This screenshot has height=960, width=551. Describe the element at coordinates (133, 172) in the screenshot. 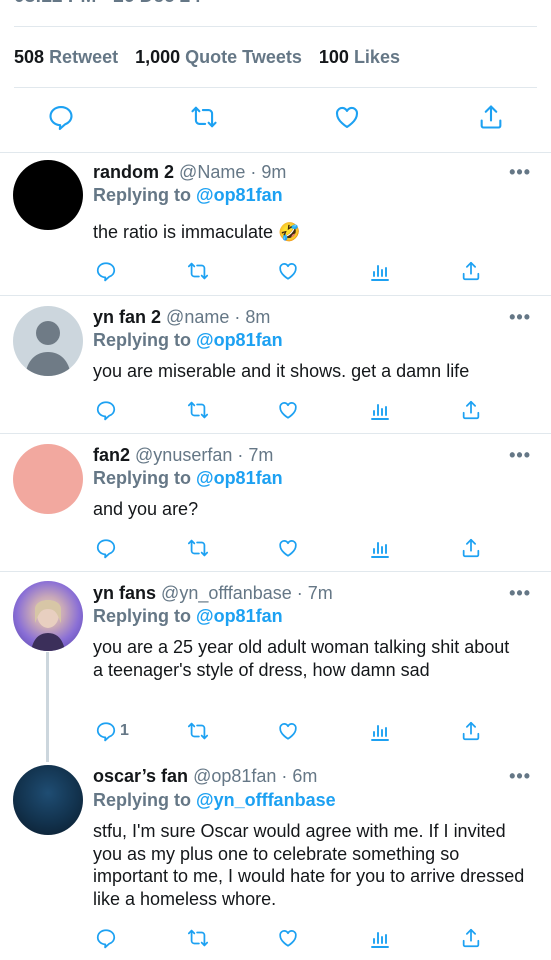

I see `display-name: random 2` at that location.